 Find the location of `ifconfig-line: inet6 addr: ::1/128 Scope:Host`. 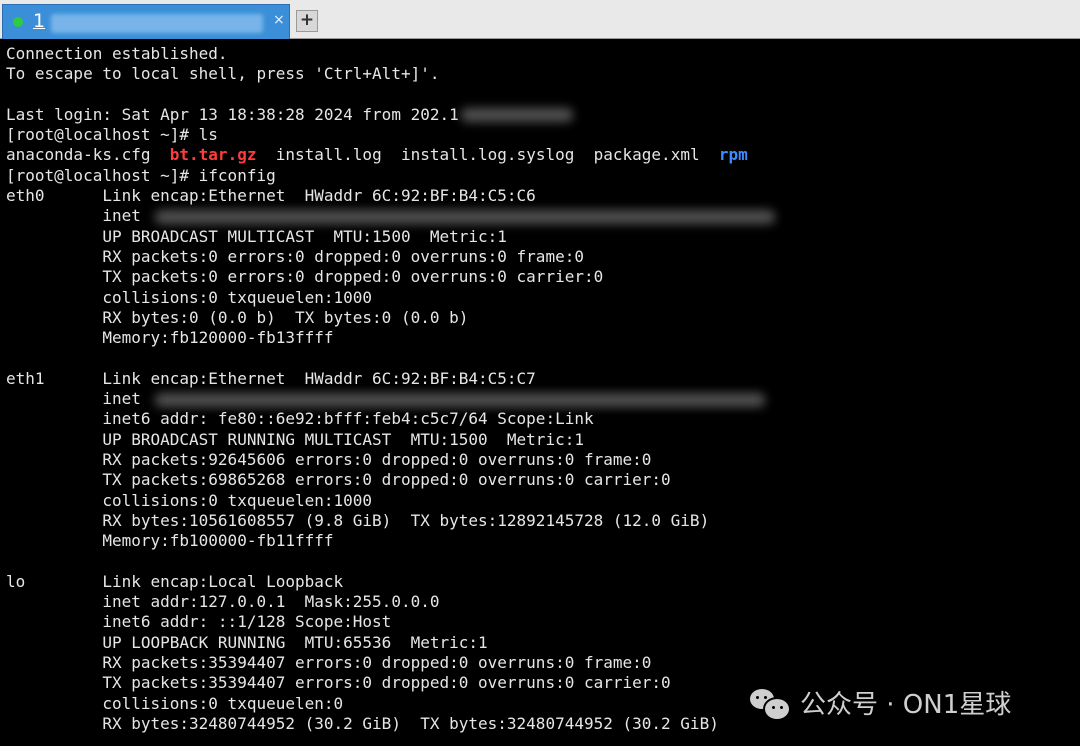

ifconfig-line: inet6 addr: ::1/128 Scope:Host is located at coordinates (199, 622).